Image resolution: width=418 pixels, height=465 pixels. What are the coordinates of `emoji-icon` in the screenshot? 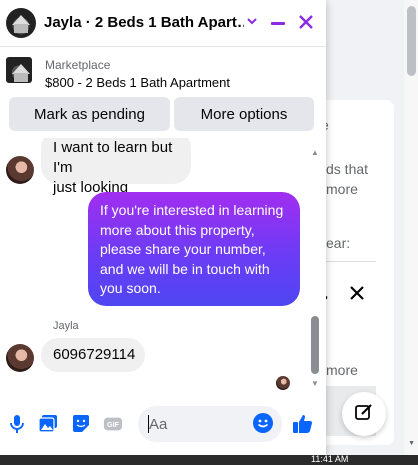 It's located at (263, 423).